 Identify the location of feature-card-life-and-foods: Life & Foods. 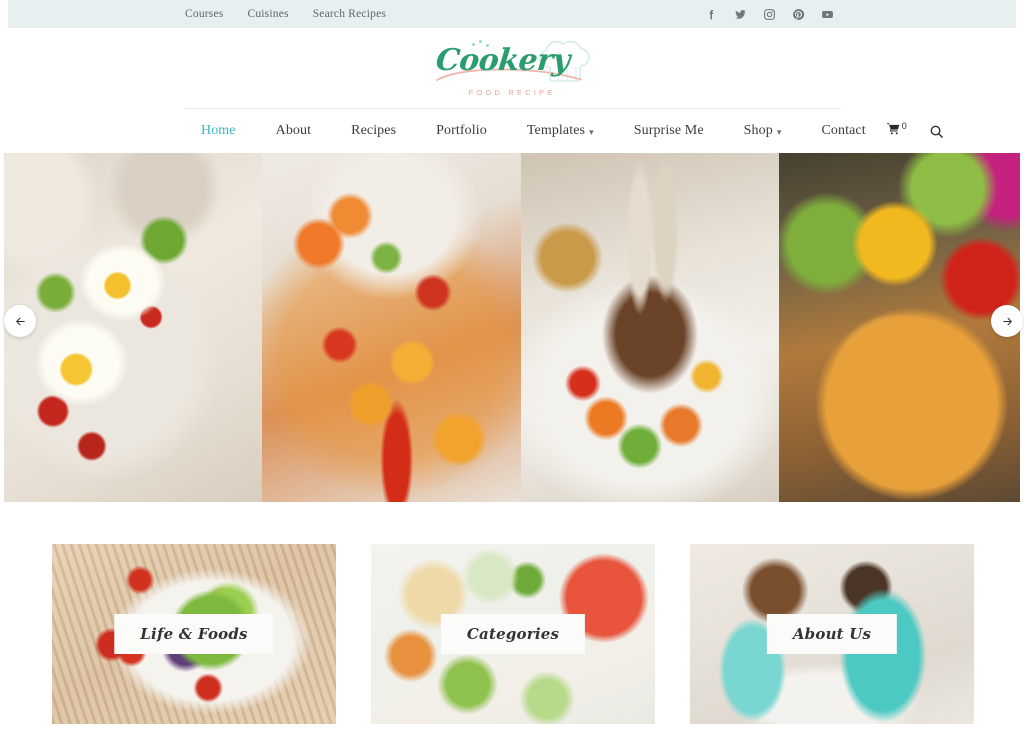
(194, 634).